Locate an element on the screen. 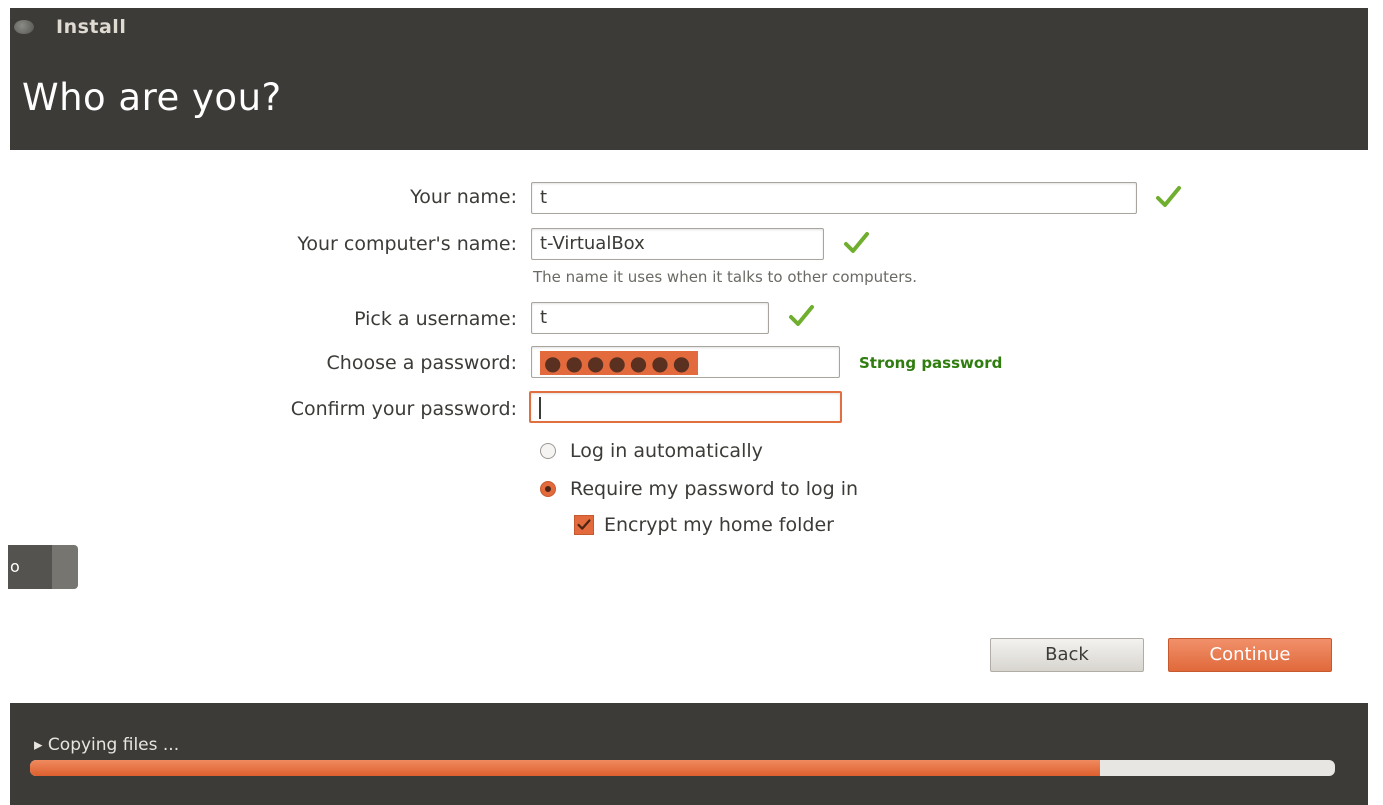 This screenshot has width=1383, height=805. password-mask: ●●●●●●● is located at coordinates (619, 363).